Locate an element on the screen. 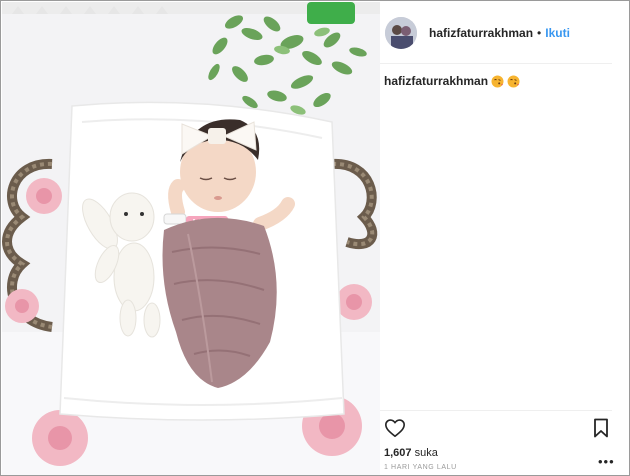 This screenshot has height=476, width=630. post-header: hafizfaturrakhman • Ikuti is located at coordinates (504, 32).